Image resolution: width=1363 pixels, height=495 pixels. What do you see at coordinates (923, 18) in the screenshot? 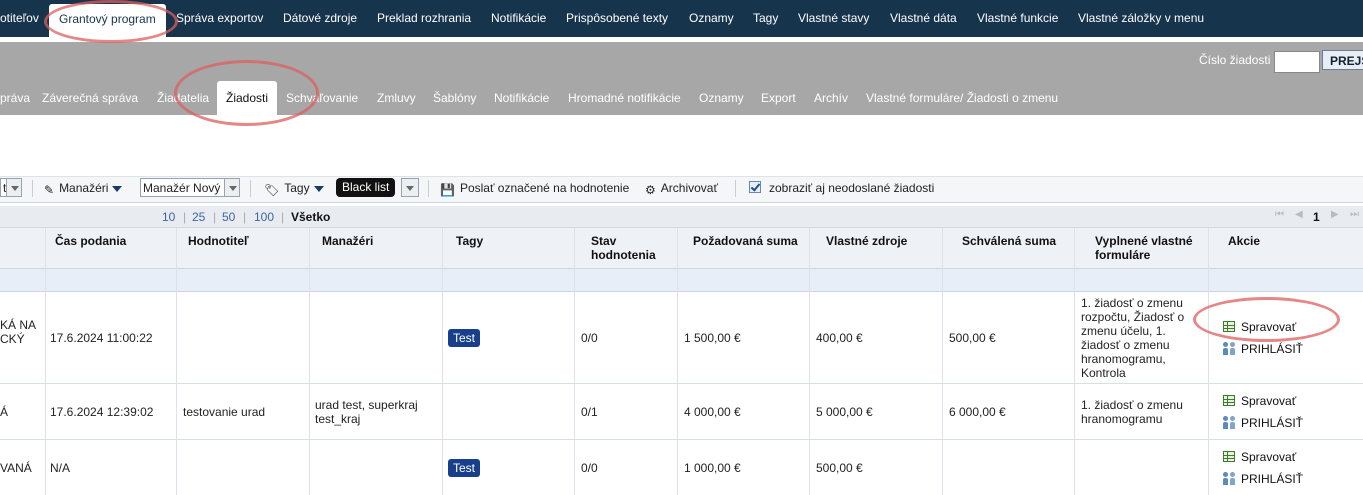
I see `top-nav-item-custom-data: Vlastné dáta` at bounding box center [923, 18].